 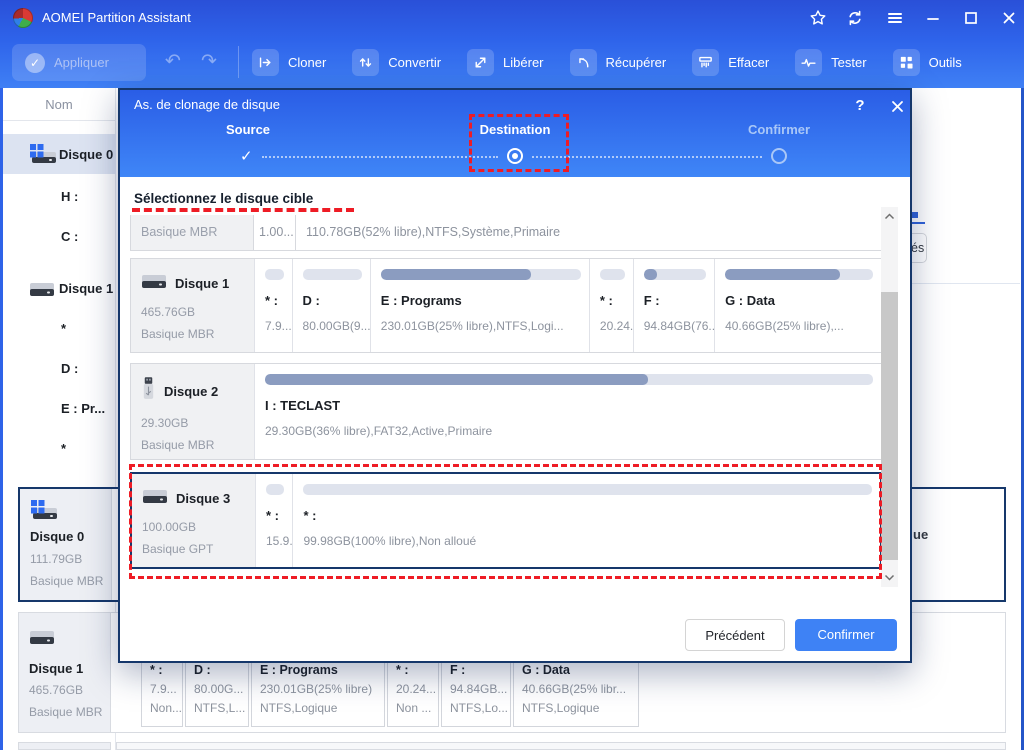 I want to click on scroll-down-icon, so click(x=889, y=577).